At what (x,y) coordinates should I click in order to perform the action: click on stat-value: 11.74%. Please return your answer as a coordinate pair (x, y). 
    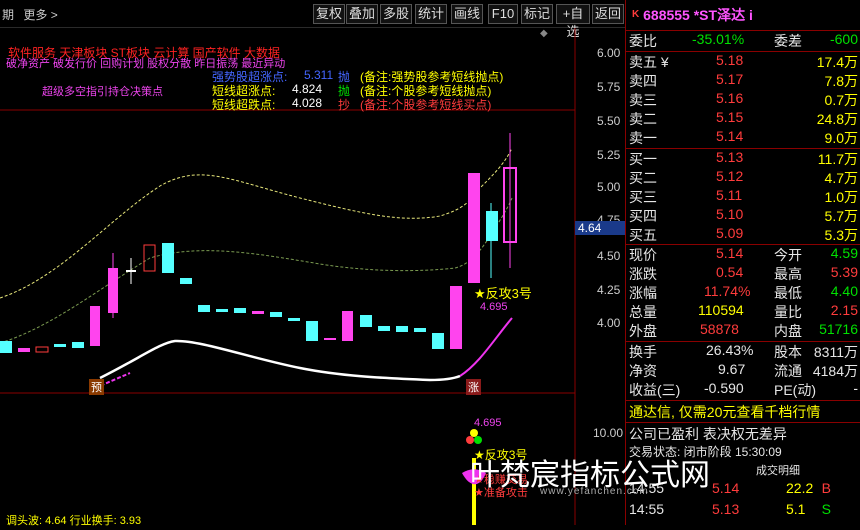
    Looking at the image, I should click on (727, 291).